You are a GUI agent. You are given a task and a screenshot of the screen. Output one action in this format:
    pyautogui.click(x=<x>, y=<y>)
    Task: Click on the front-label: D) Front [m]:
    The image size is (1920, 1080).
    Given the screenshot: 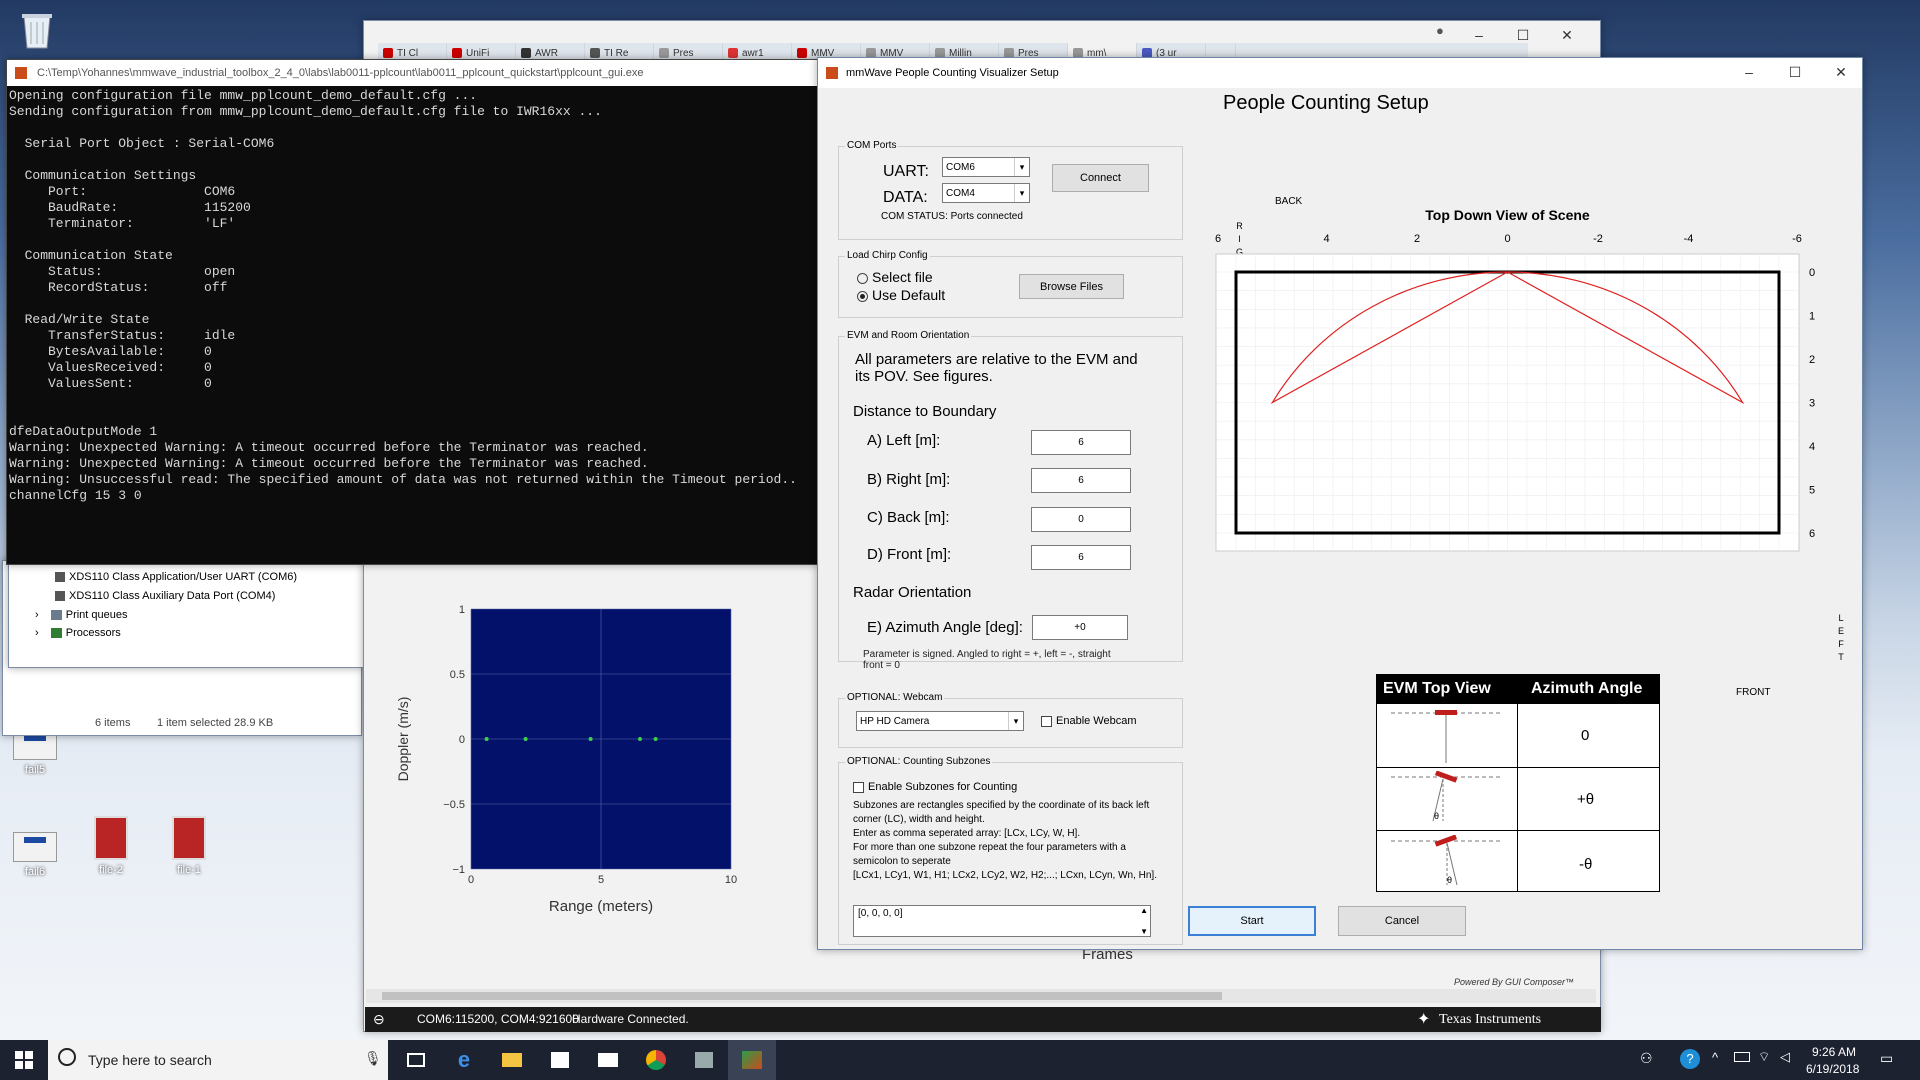 What is the action you would take?
    pyautogui.click(x=909, y=554)
    